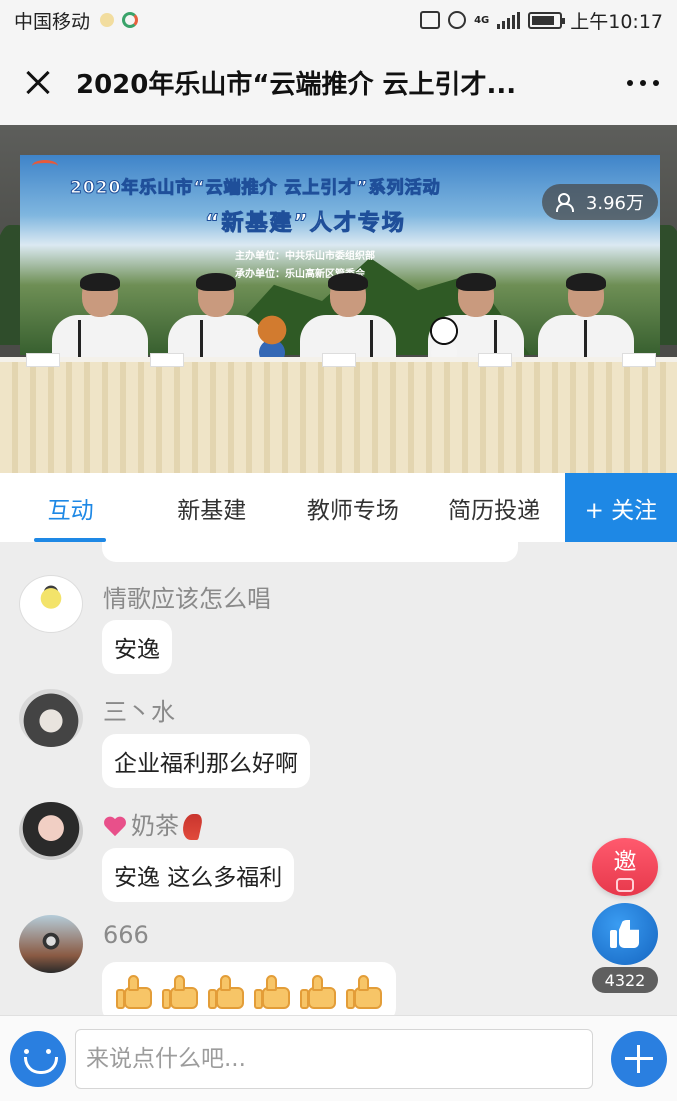  What do you see at coordinates (153, 823) in the screenshot?
I see `chat-username: 奶茶` at bounding box center [153, 823].